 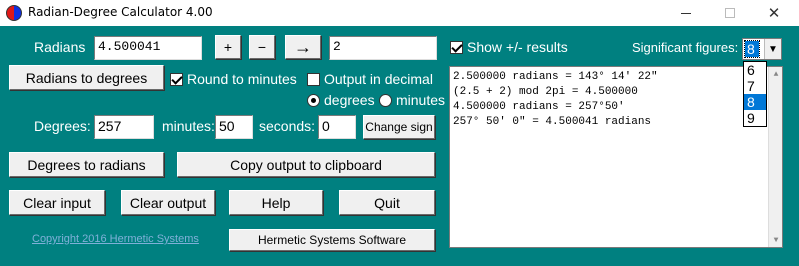 What do you see at coordinates (755, 118) in the screenshot?
I see `dropdown-option: 9` at bounding box center [755, 118].